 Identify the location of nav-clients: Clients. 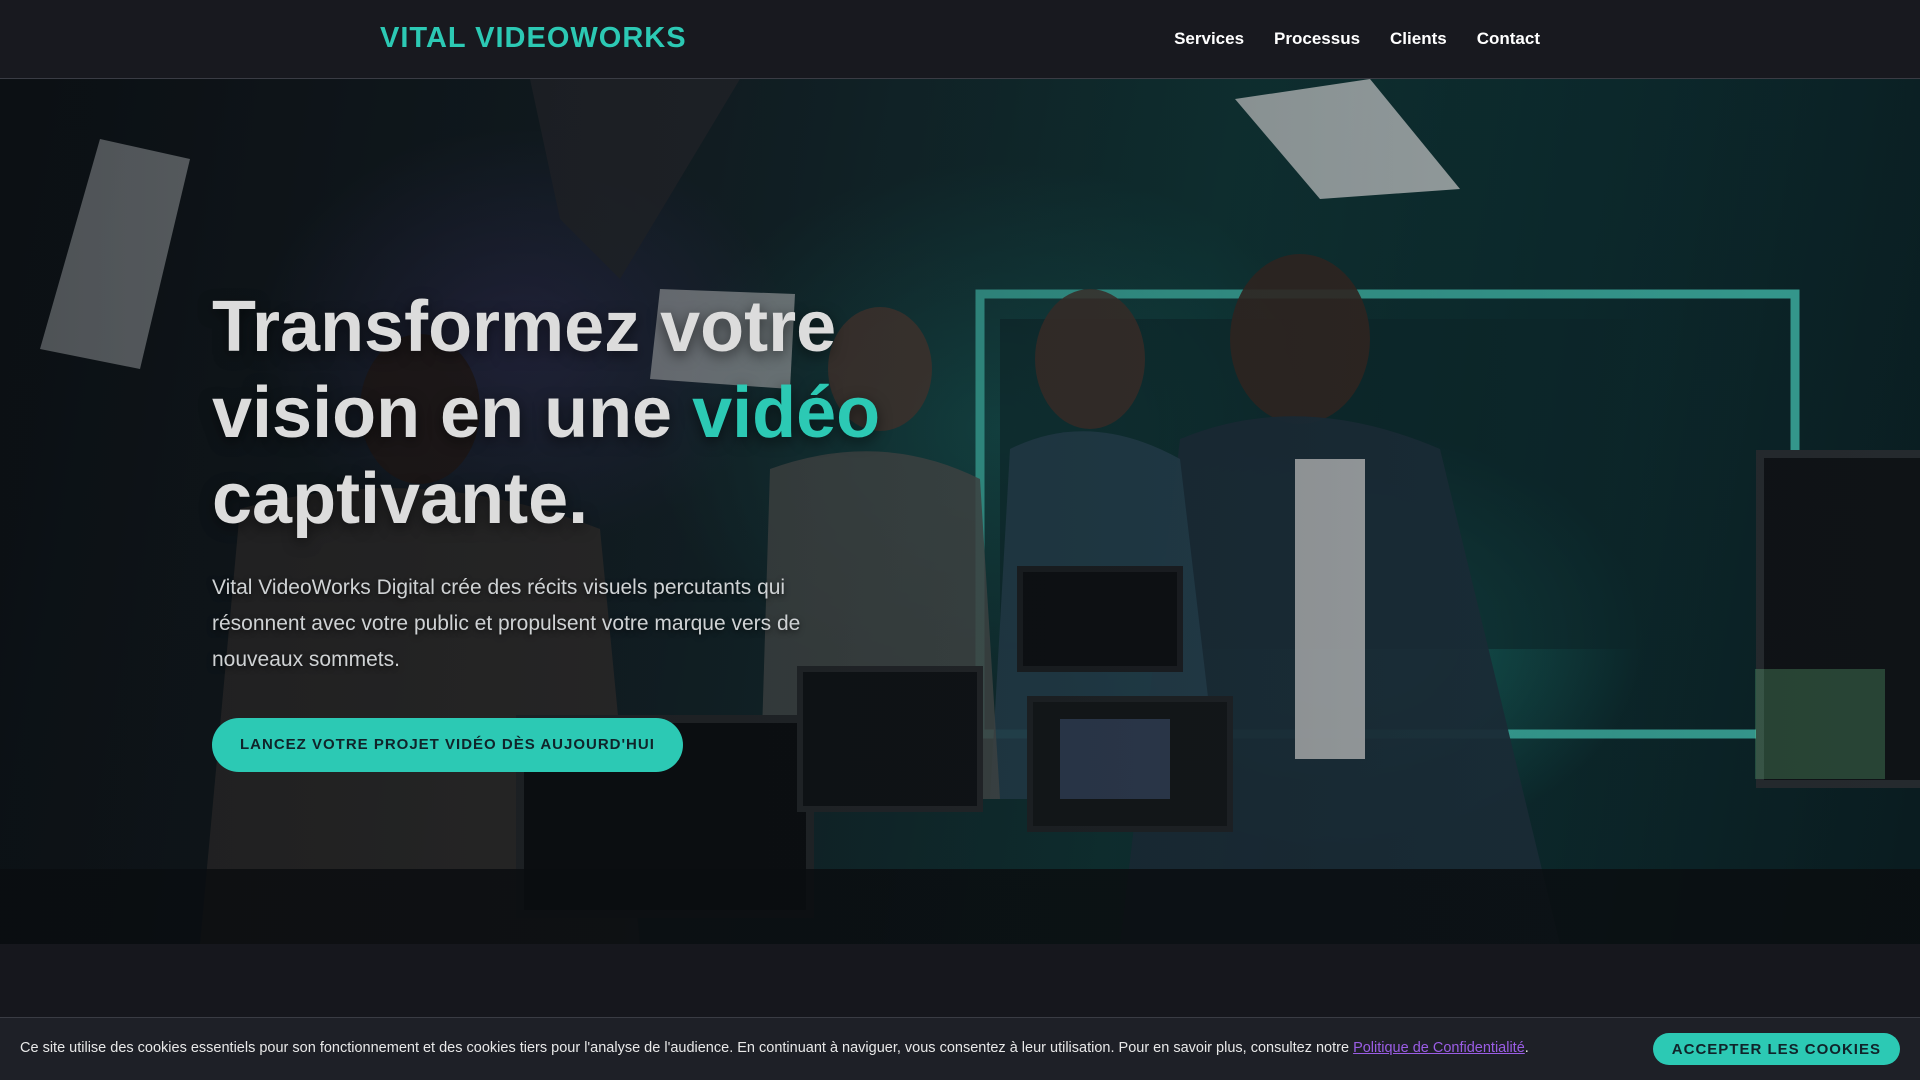
(1418, 39).